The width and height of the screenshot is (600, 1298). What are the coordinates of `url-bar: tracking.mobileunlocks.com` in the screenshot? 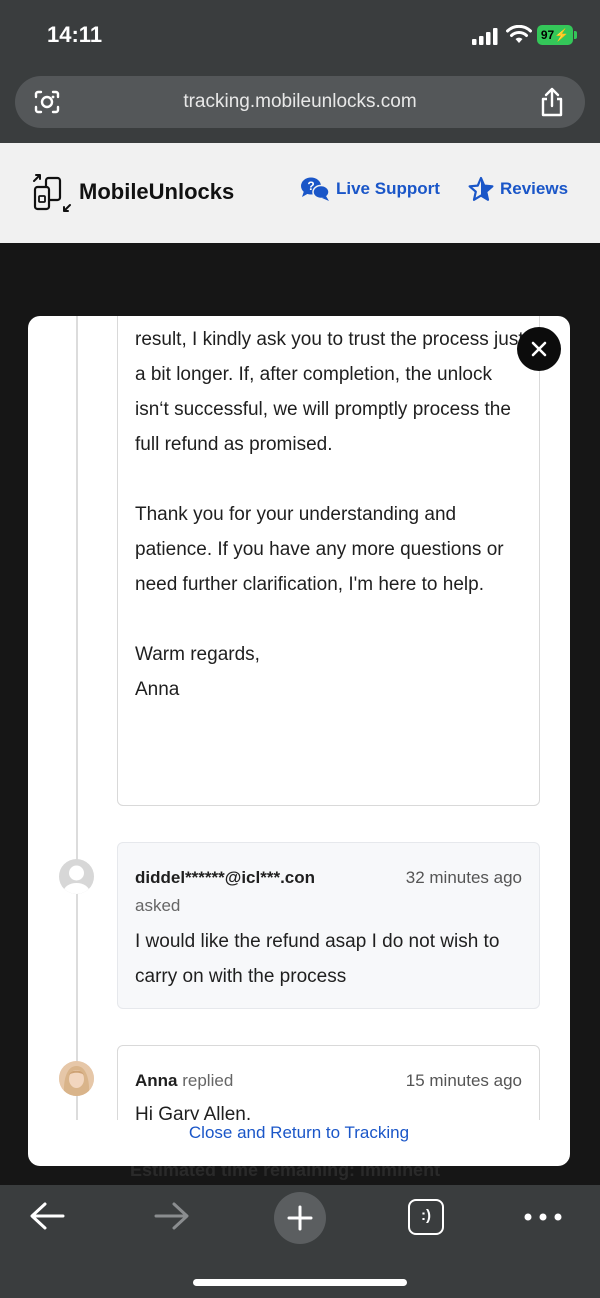 It's located at (300, 102).